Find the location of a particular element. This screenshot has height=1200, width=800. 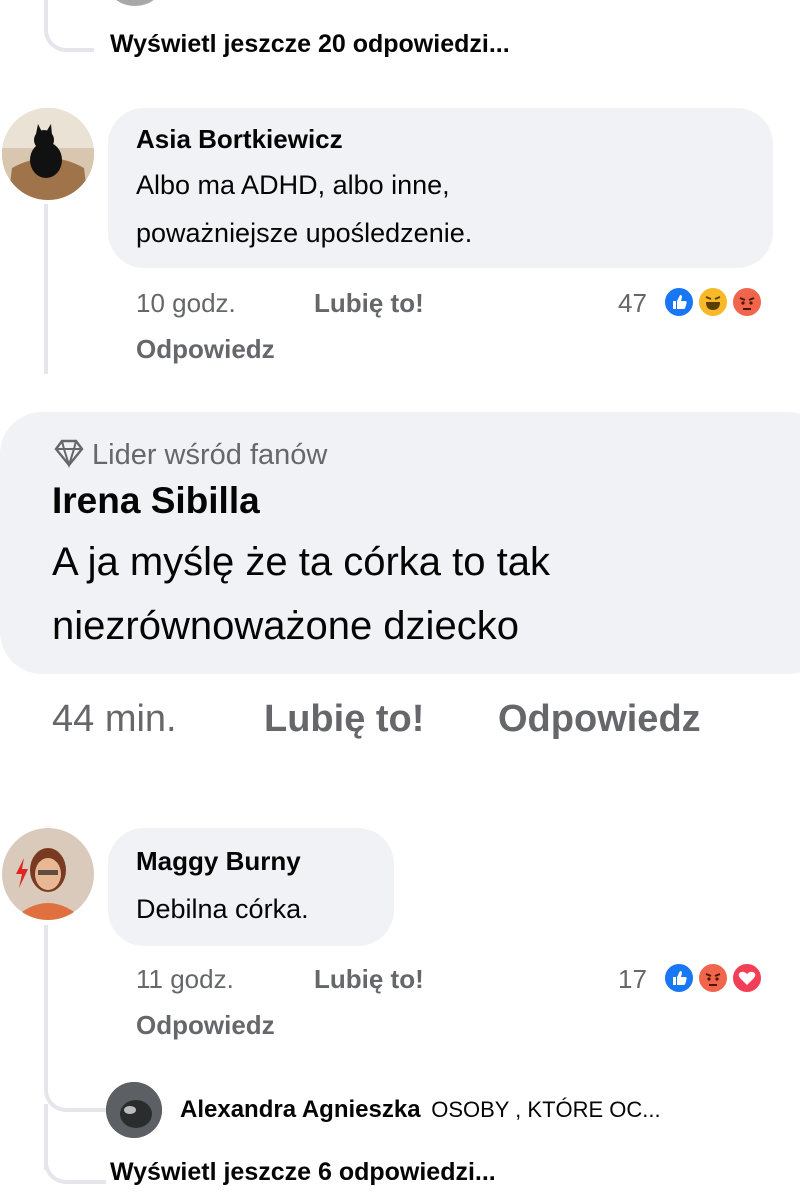

lightning-icon is located at coordinates (22, 875).